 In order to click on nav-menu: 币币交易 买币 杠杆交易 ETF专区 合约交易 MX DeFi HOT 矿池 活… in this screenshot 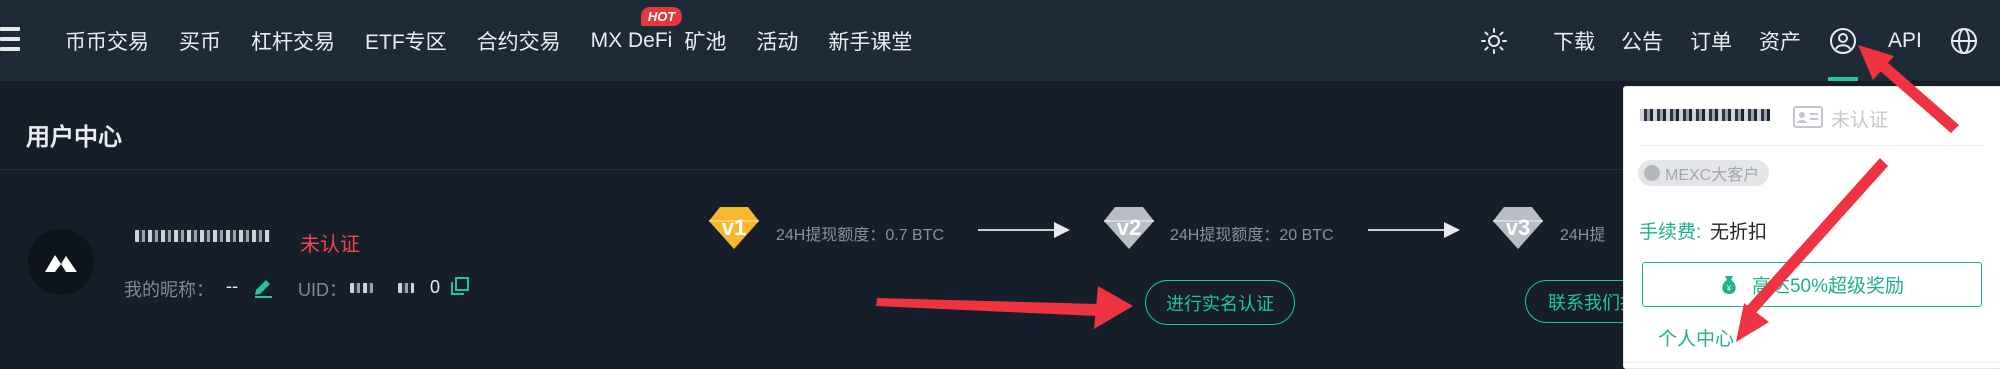, I will do `click(503, 40)`.